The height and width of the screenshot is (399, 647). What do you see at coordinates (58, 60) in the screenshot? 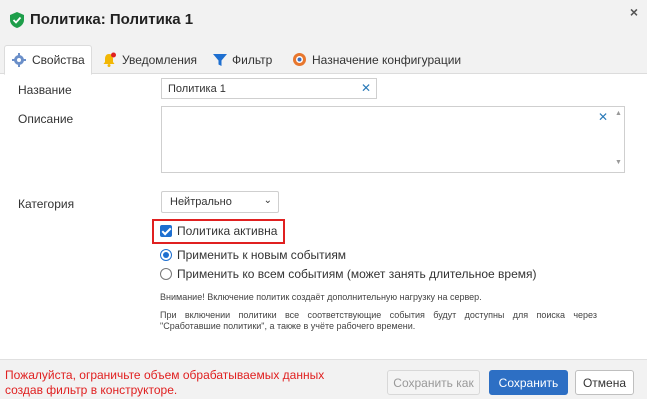
I see `tab-properties-label: Свойства` at bounding box center [58, 60].